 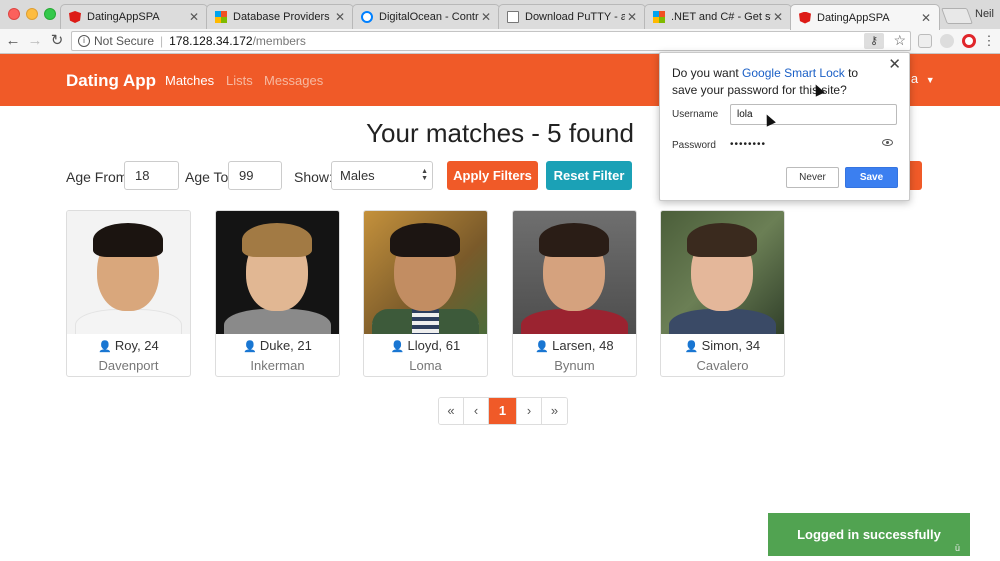 I want to click on opera-icon, so click(x=969, y=41).